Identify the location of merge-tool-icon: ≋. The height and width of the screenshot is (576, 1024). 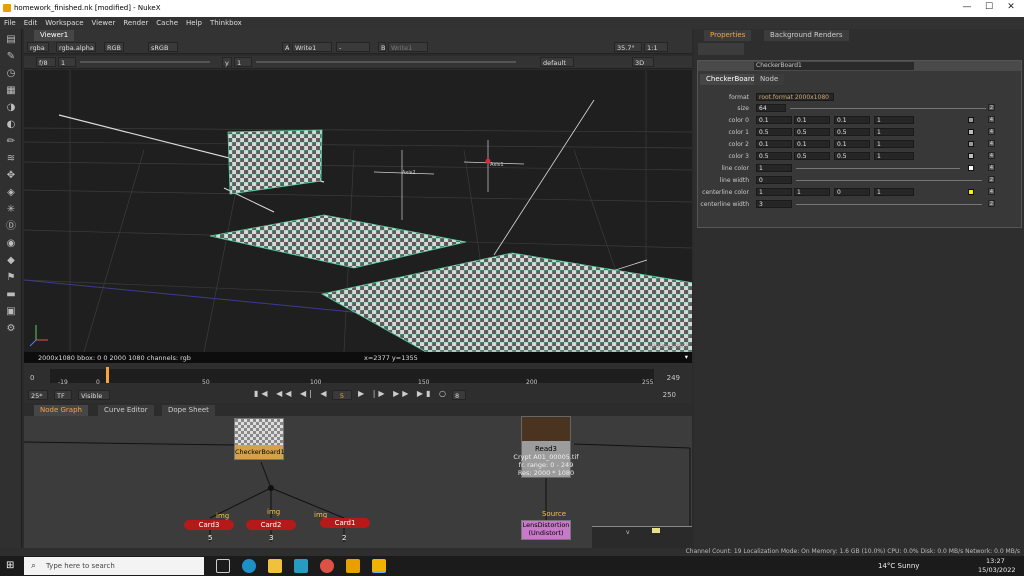
(11, 159).